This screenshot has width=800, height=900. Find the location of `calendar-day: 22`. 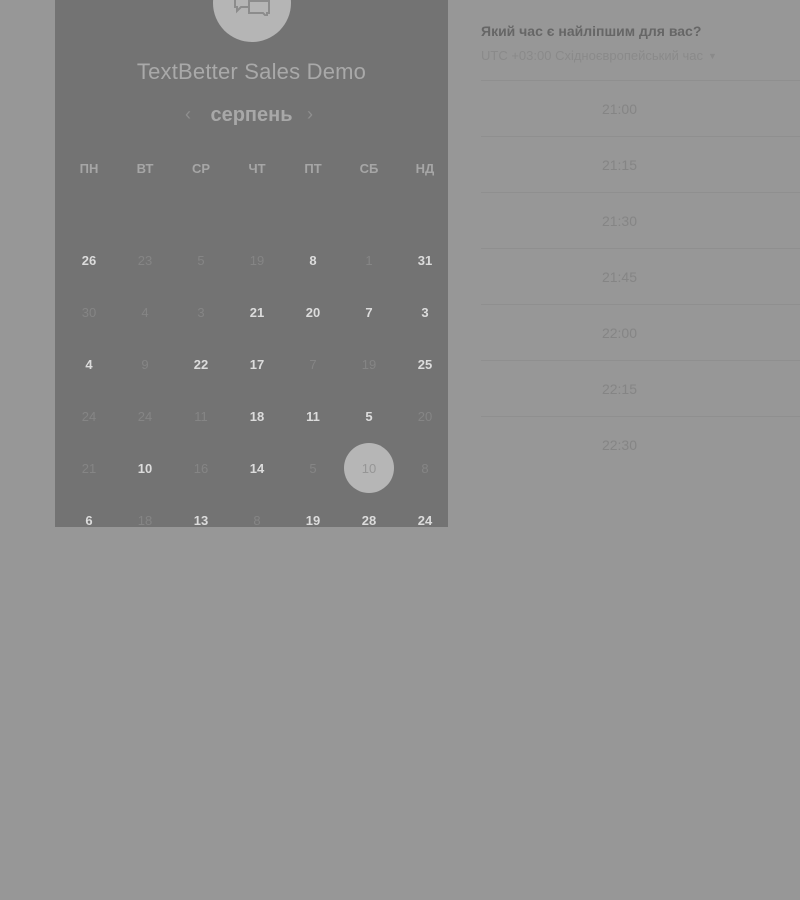

calendar-day: 22 is located at coordinates (201, 364).